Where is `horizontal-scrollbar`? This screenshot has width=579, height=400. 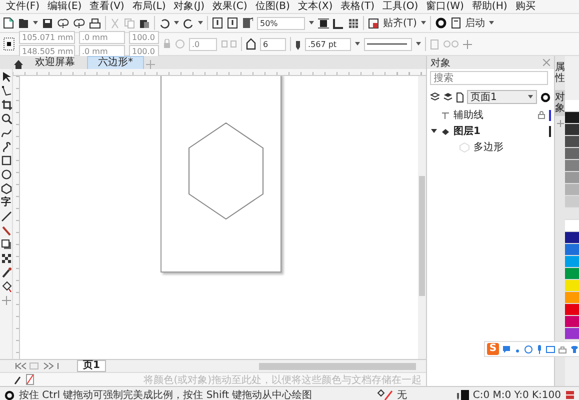 horizontal-scrollbar is located at coordinates (337, 366).